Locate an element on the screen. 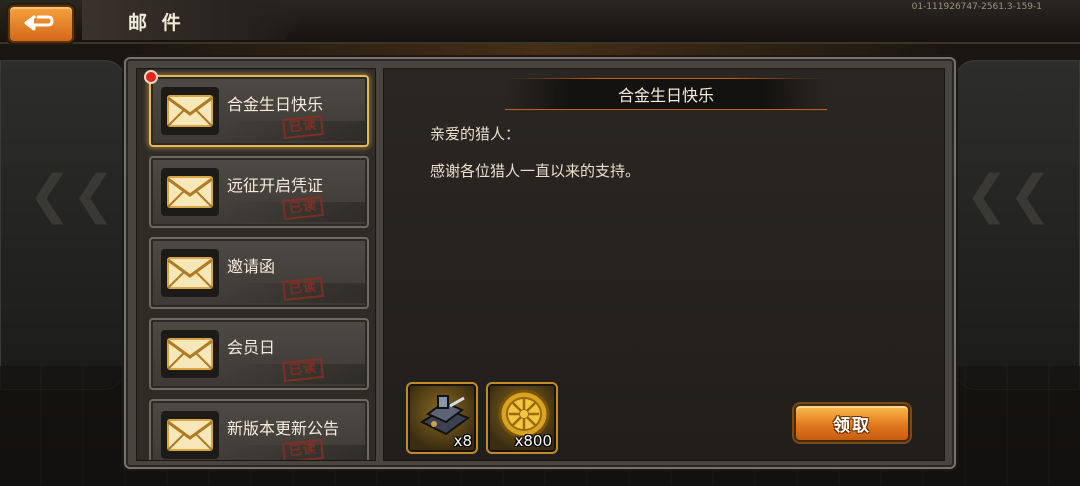 This screenshot has height=486, width=1080. back-button is located at coordinates (41, 24).